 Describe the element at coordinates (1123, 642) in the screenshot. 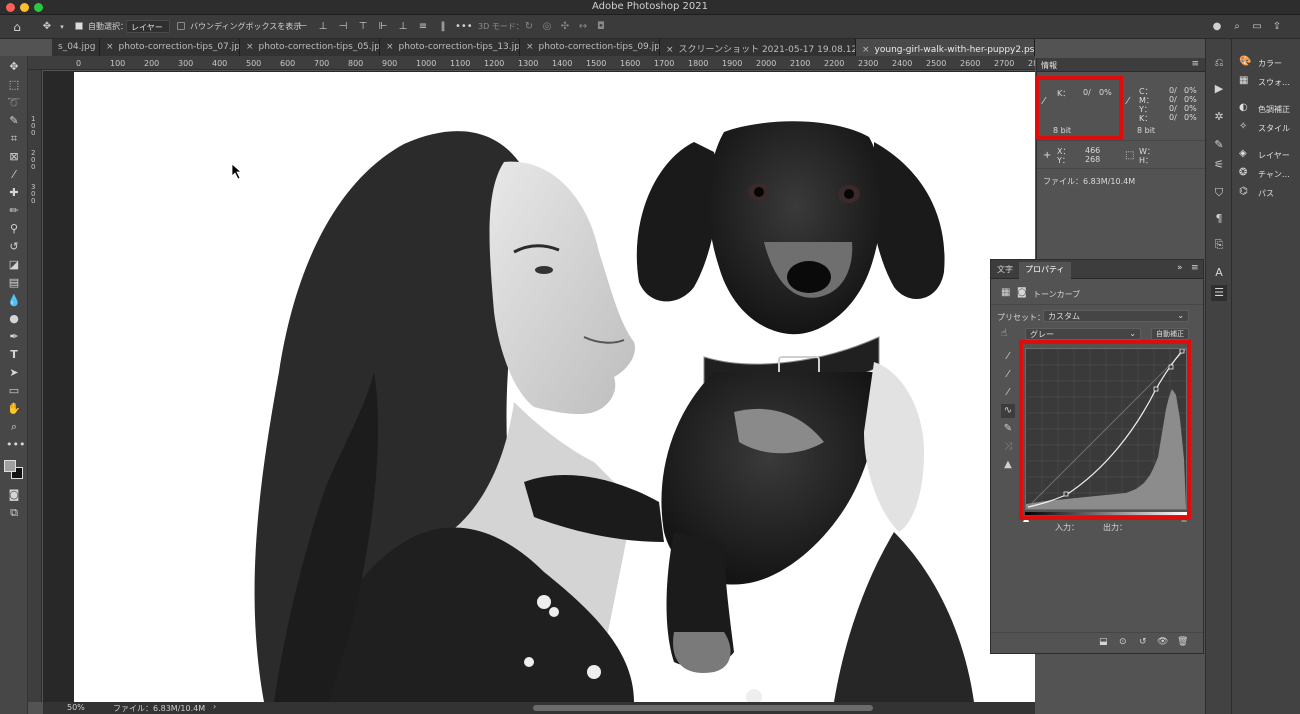

I see `view-previous-icon: ⊙` at that location.